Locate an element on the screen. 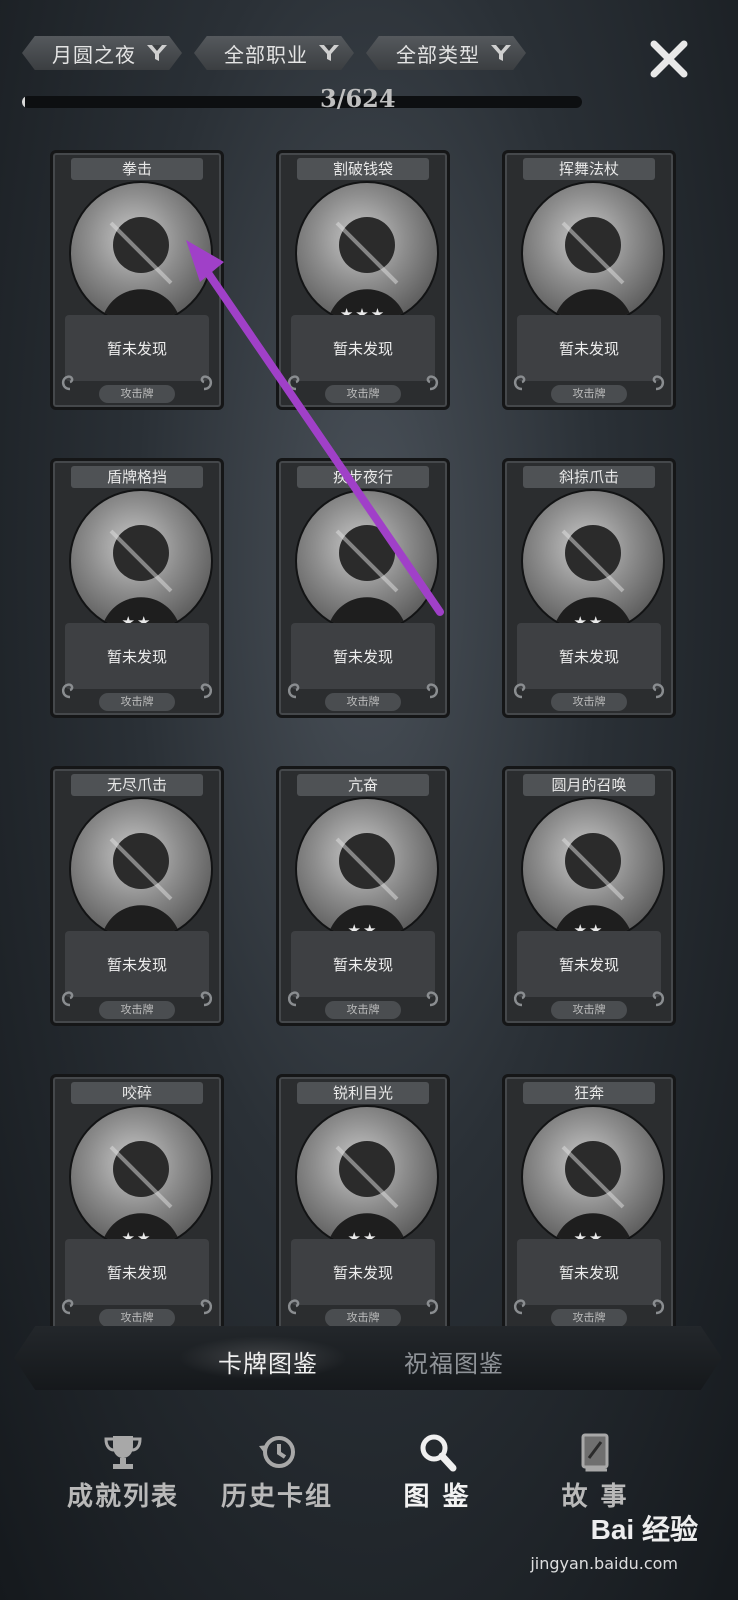 This screenshot has width=738, height=1600. card-1: 拳击 暂未发现 攻击牌 is located at coordinates (137, 280).